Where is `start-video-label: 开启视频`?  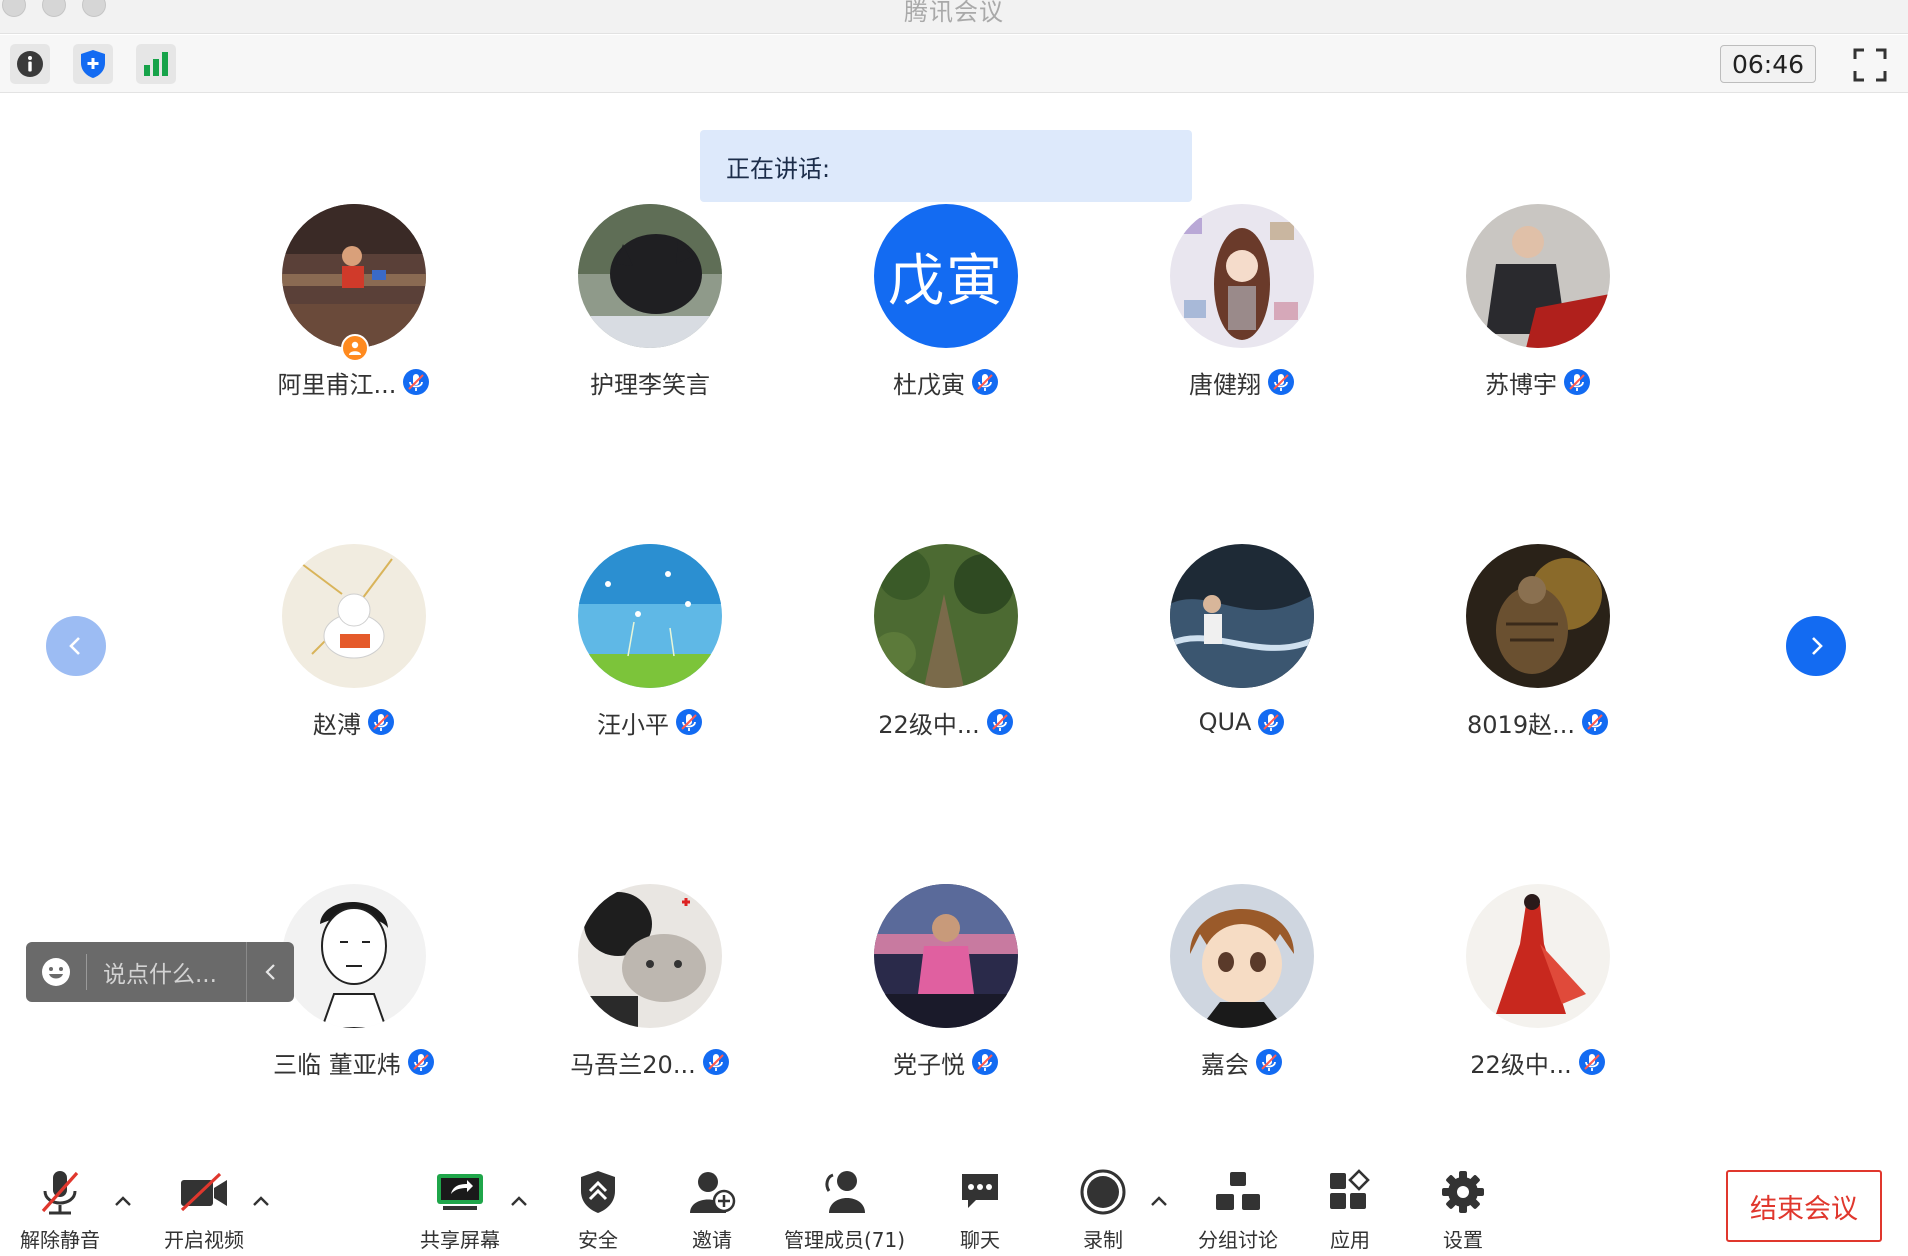
start-video-label: 开启视频 is located at coordinates (204, 1240).